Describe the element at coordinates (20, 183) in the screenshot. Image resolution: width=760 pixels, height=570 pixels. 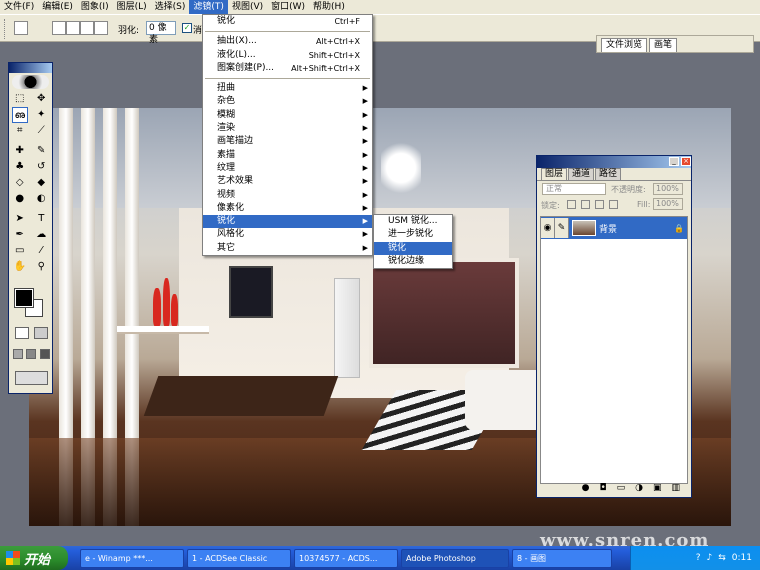
I see `eraser-tool-icon: ◇` at that location.